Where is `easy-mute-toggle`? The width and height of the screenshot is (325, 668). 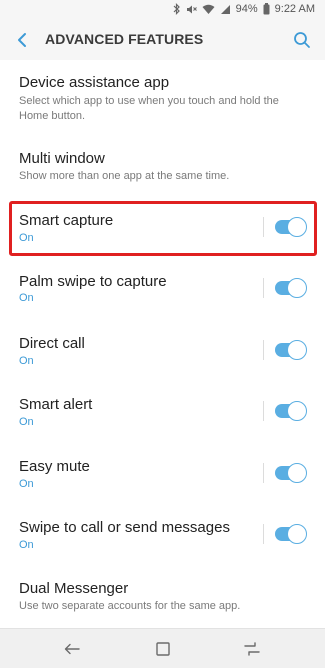 easy-mute-toggle is located at coordinates (291, 473).